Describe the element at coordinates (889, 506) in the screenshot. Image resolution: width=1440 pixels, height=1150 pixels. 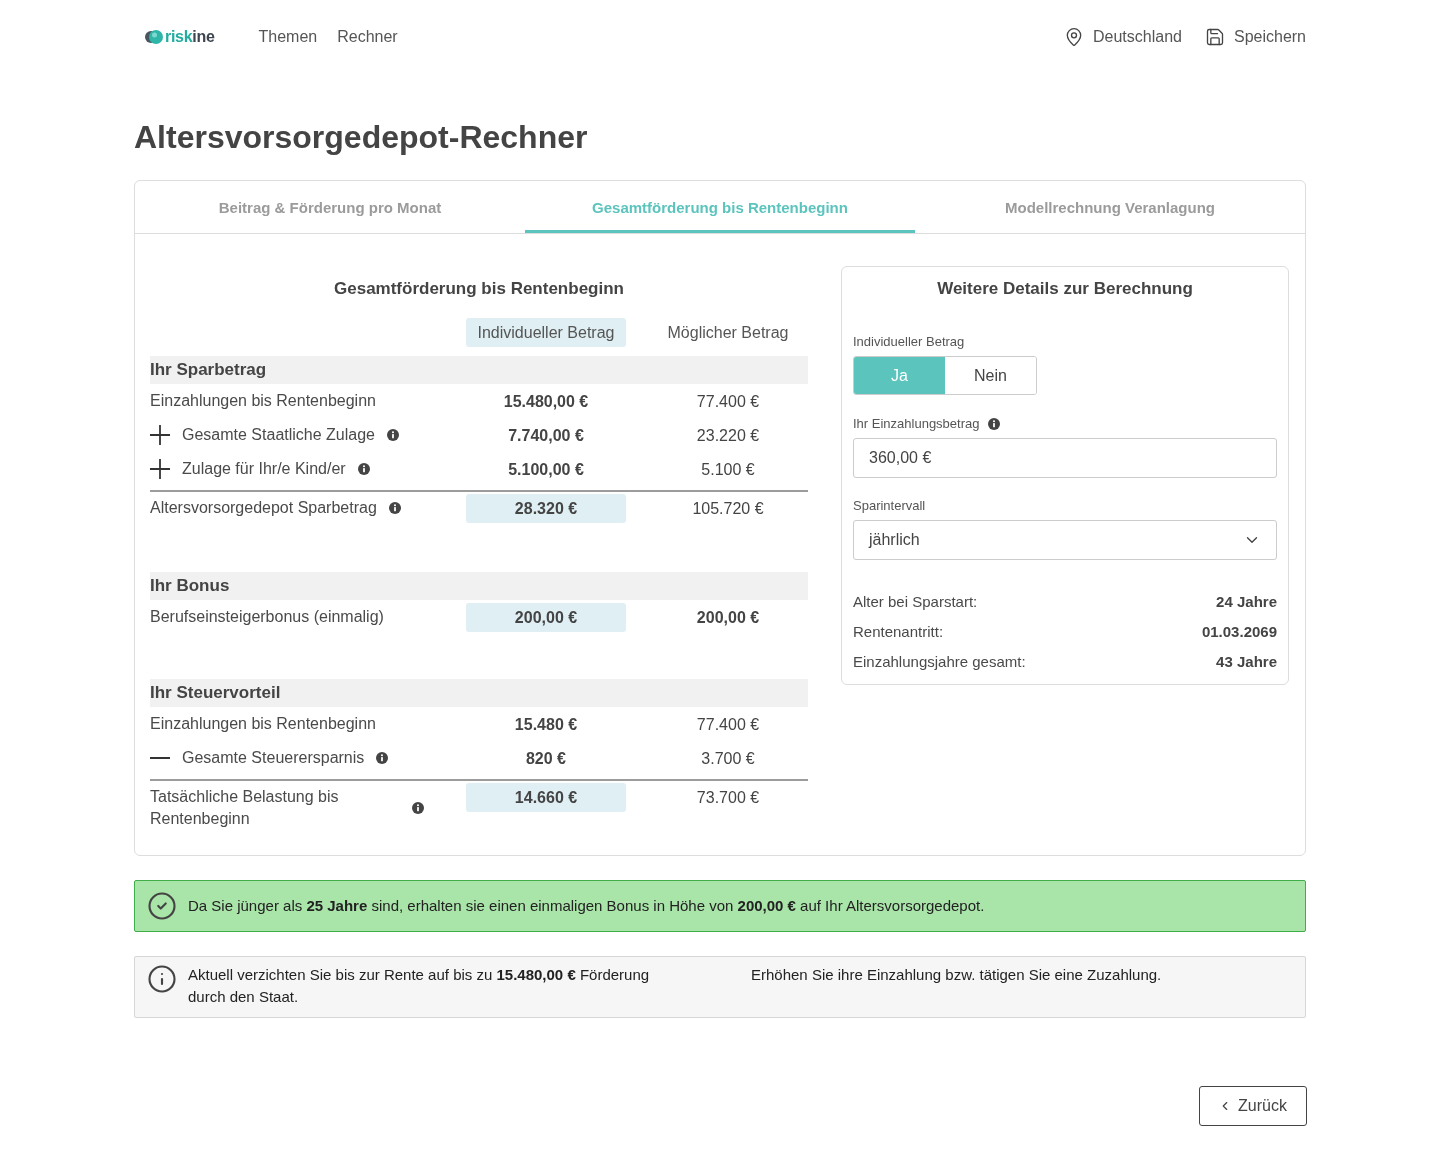
I see `field-label: Sparintervall` at that location.